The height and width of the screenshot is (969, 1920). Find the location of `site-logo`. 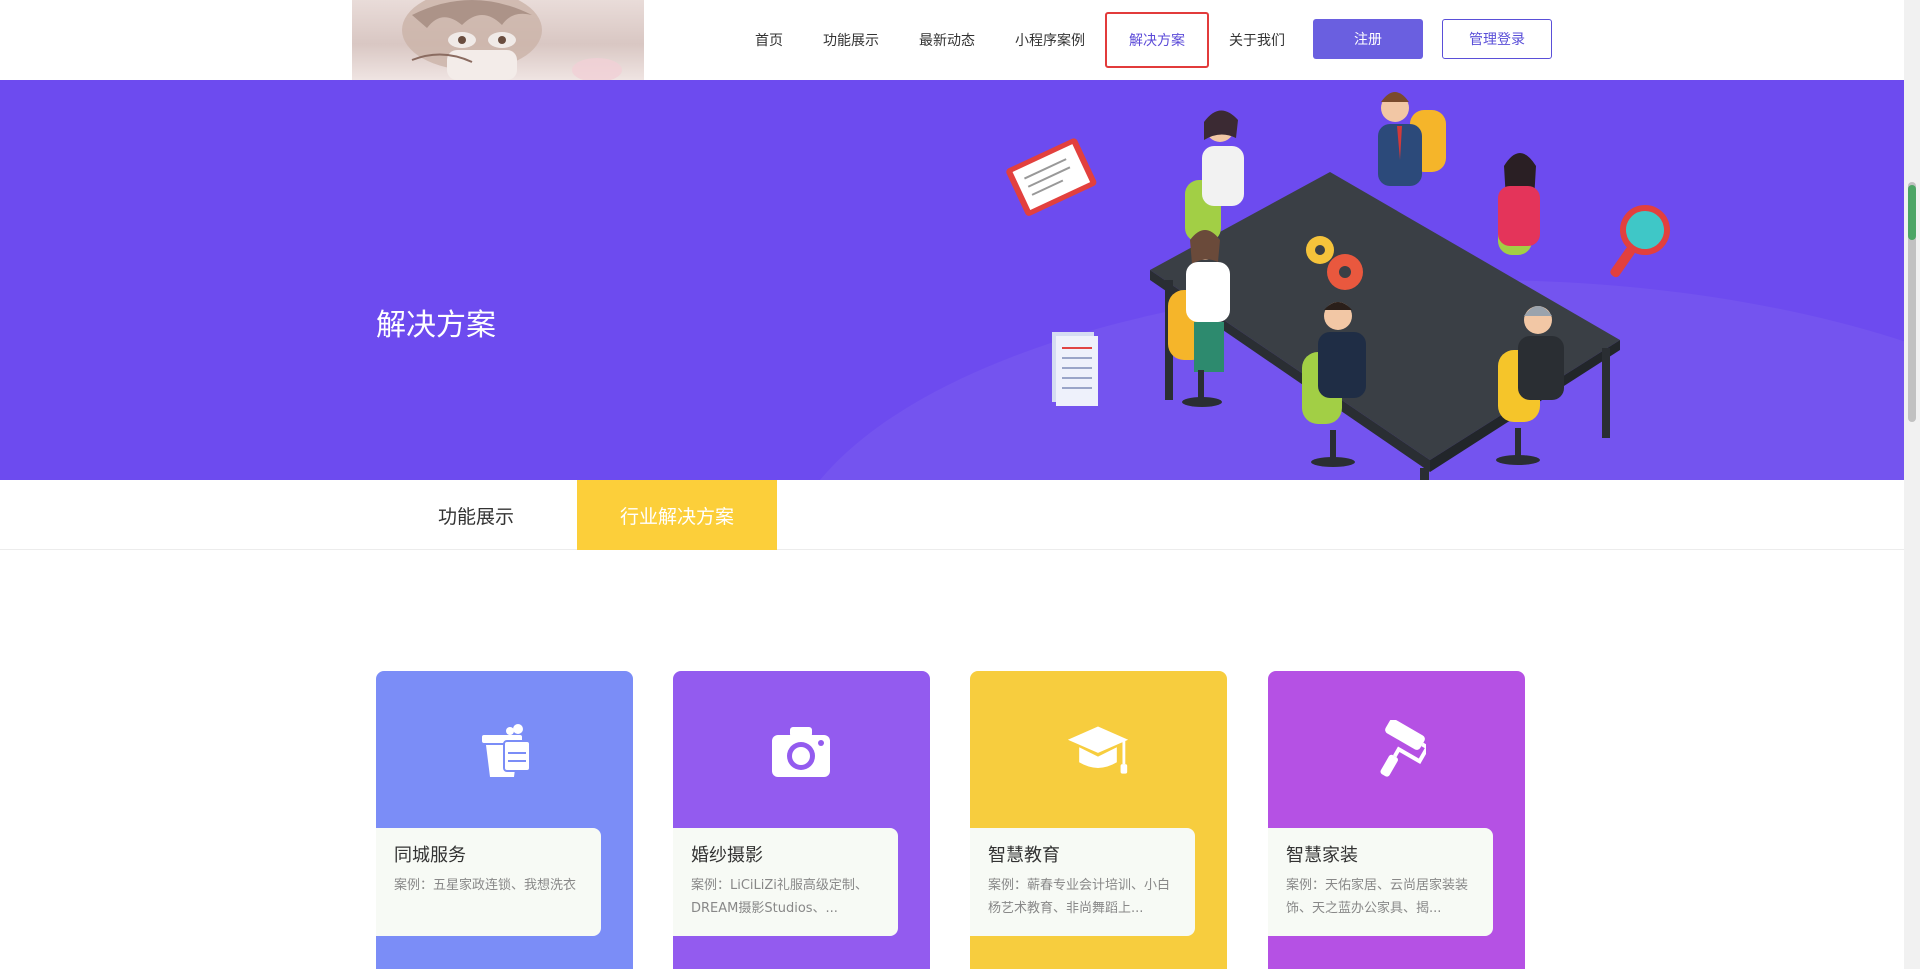

site-logo is located at coordinates (498, 40).